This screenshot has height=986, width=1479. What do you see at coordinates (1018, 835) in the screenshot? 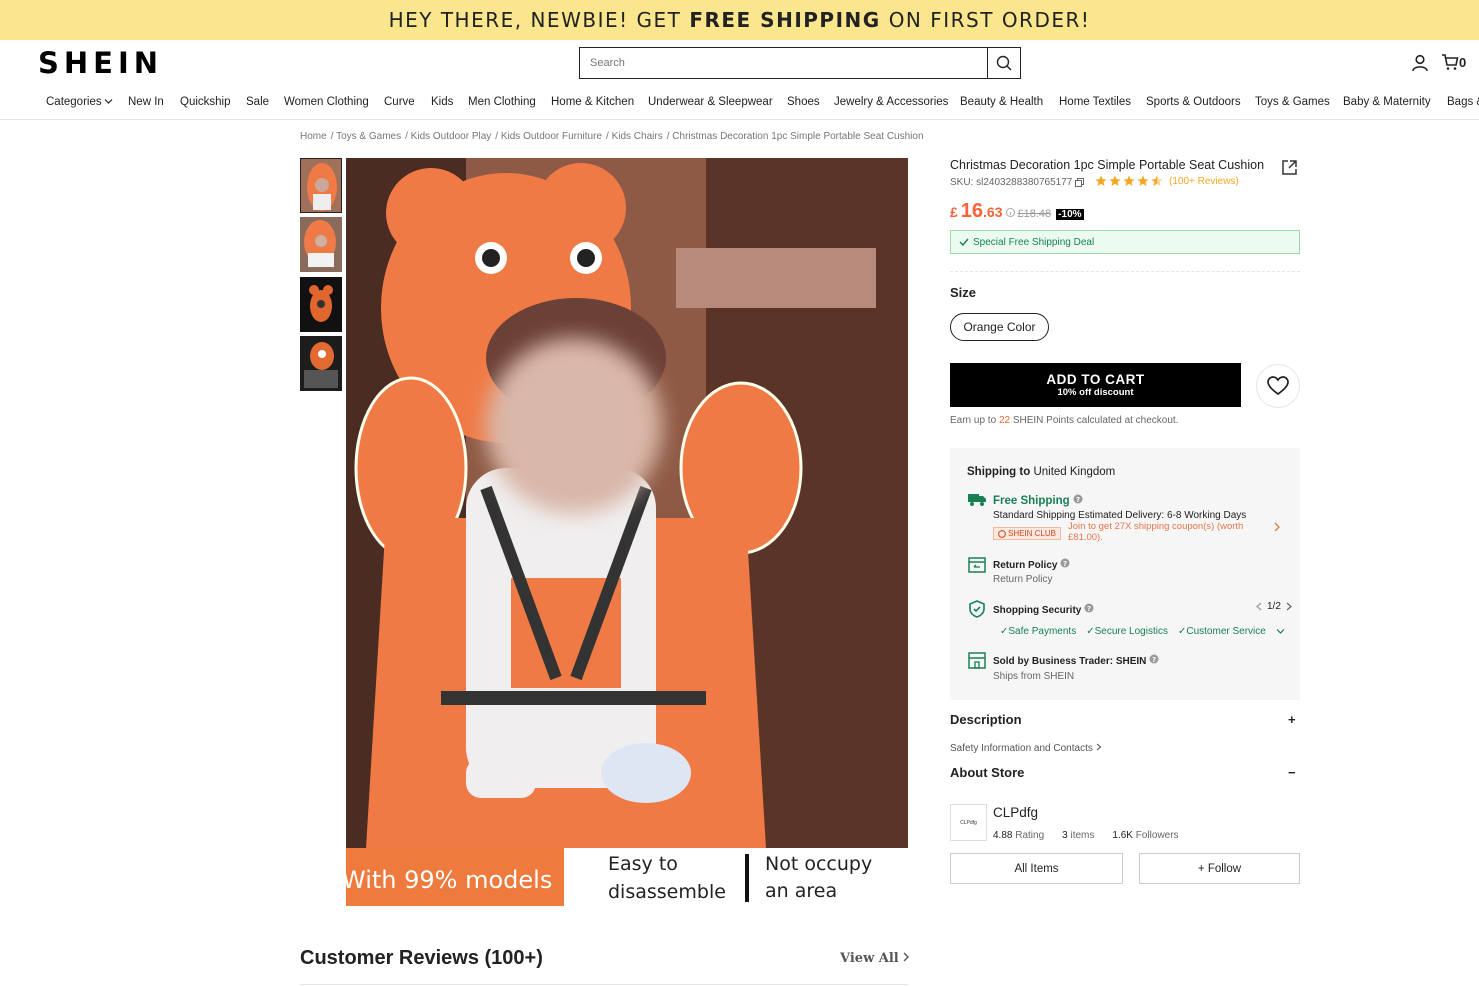
I see `store-rating: 4.88 Rating` at bounding box center [1018, 835].